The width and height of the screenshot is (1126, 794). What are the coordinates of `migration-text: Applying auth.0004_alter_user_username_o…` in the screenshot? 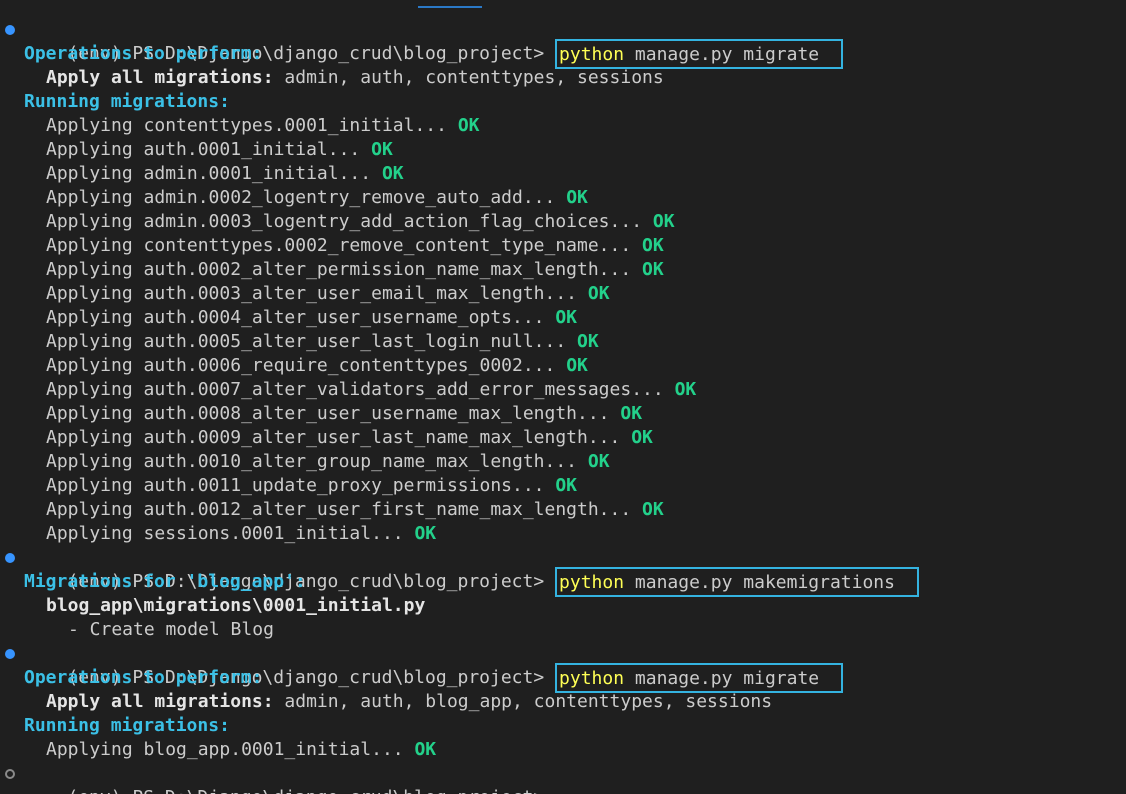 It's located at (295, 317).